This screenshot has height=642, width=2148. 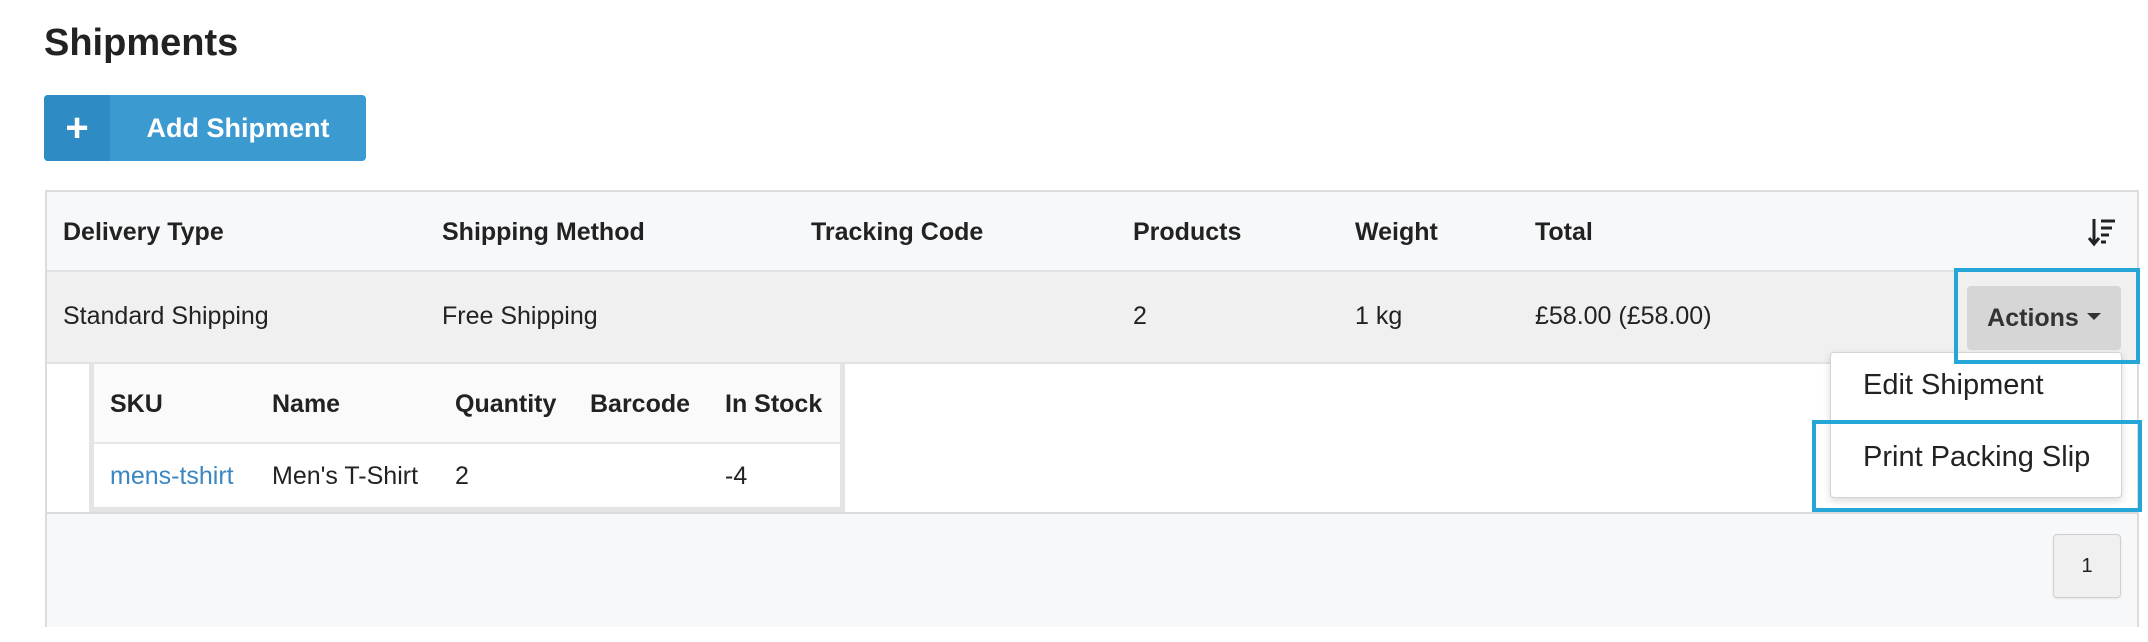 What do you see at coordinates (1976, 457) in the screenshot?
I see `menu-item-print-packing-slip: Print Packing Slip` at bounding box center [1976, 457].